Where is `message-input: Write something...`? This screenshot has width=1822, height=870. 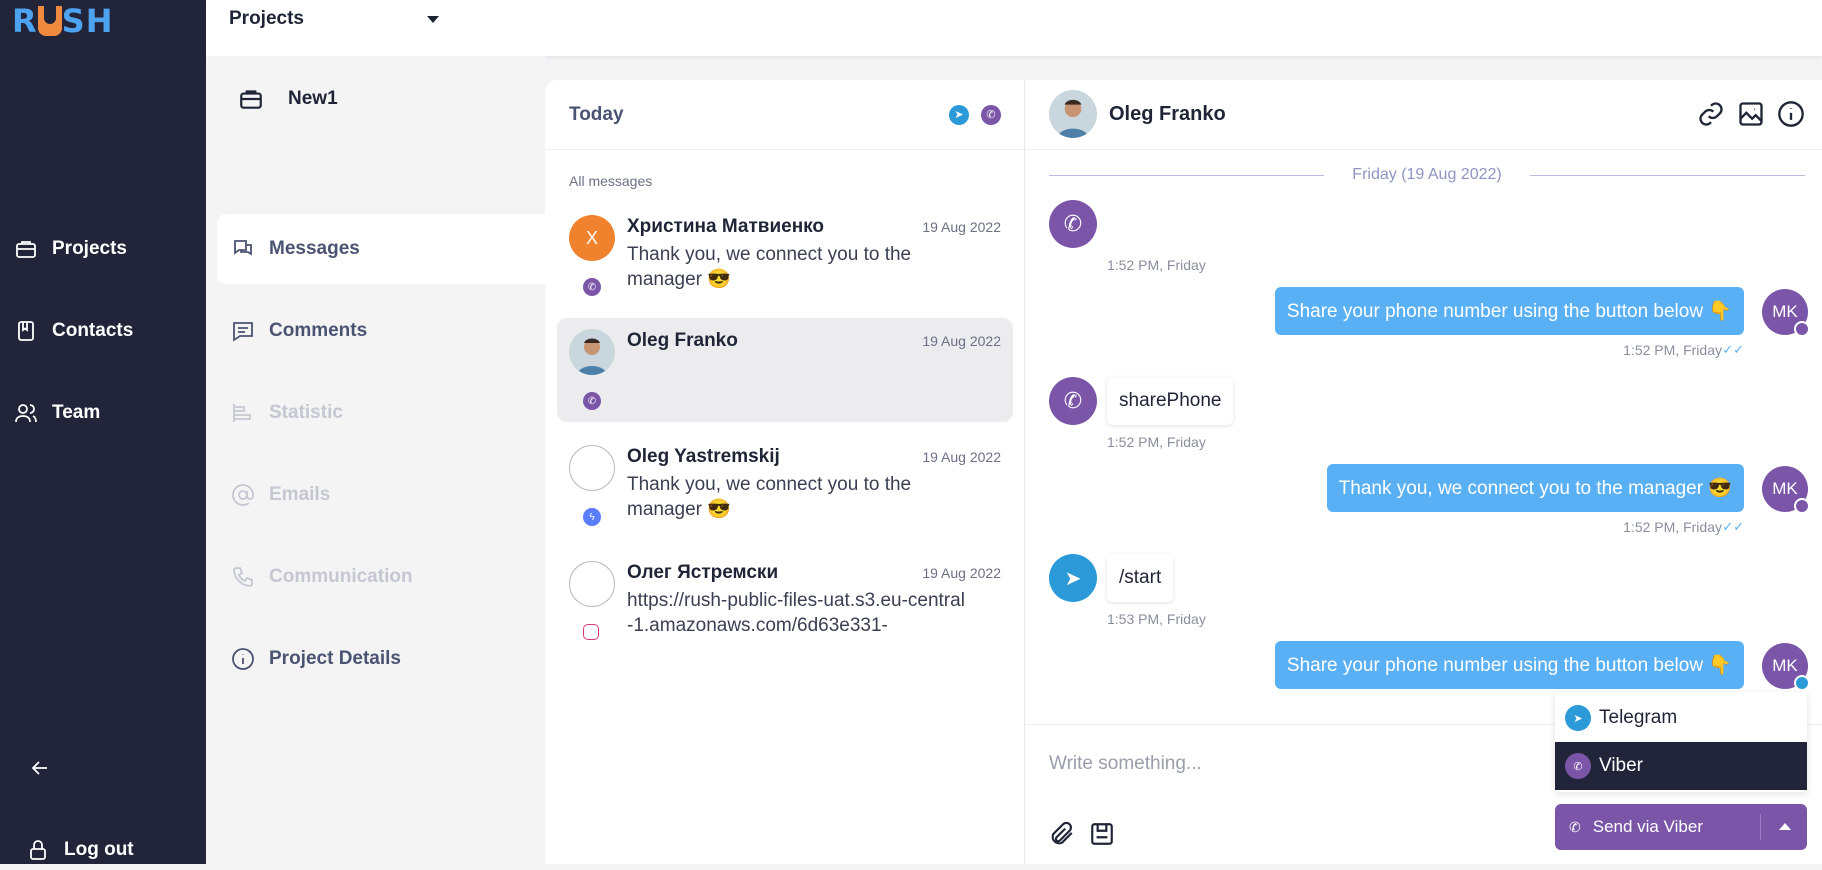
message-input: Write something... is located at coordinates (1125, 764).